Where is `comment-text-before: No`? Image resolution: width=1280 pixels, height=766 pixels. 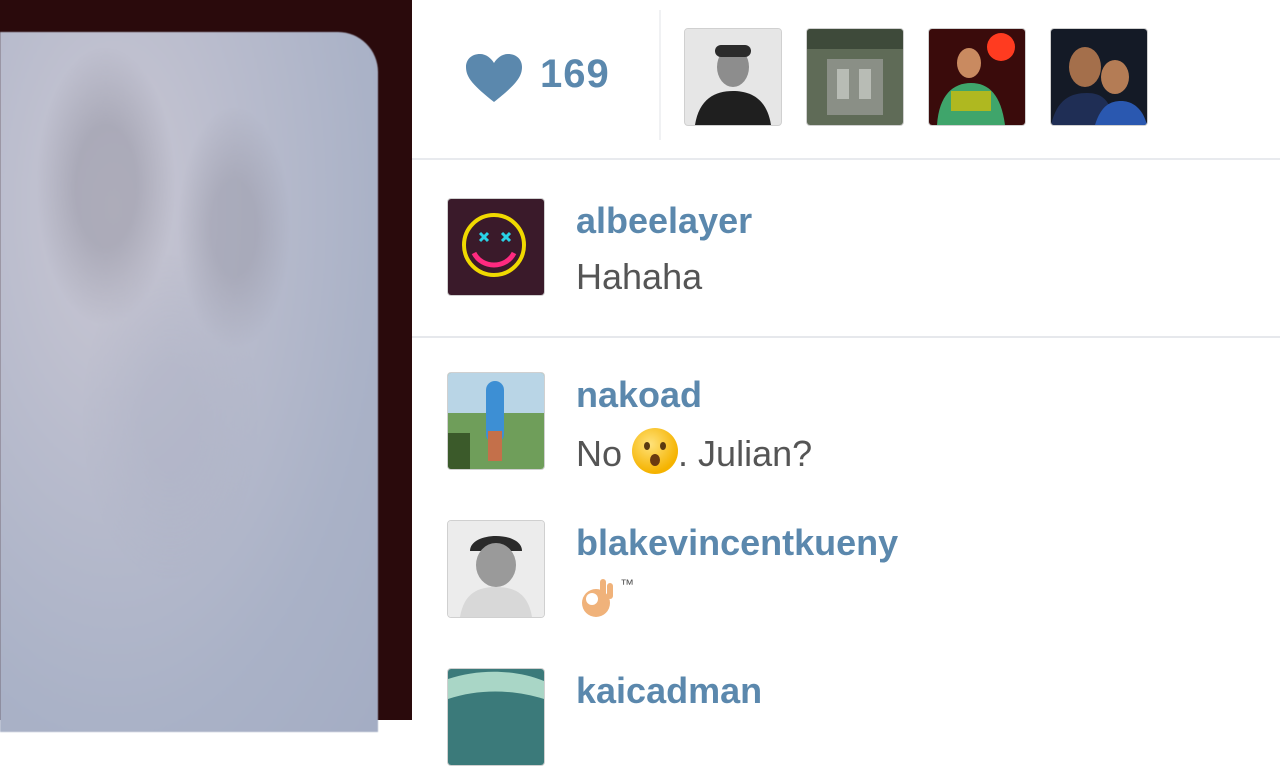
comment-text-before: No is located at coordinates (599, 453).